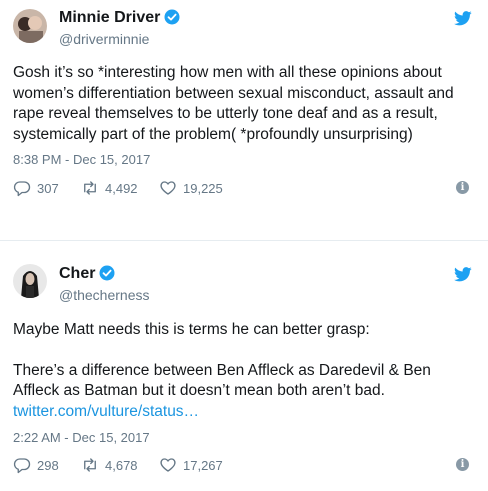 The image size is (488, 491). I want to click on like-count: 19,225, so click(203, 188).